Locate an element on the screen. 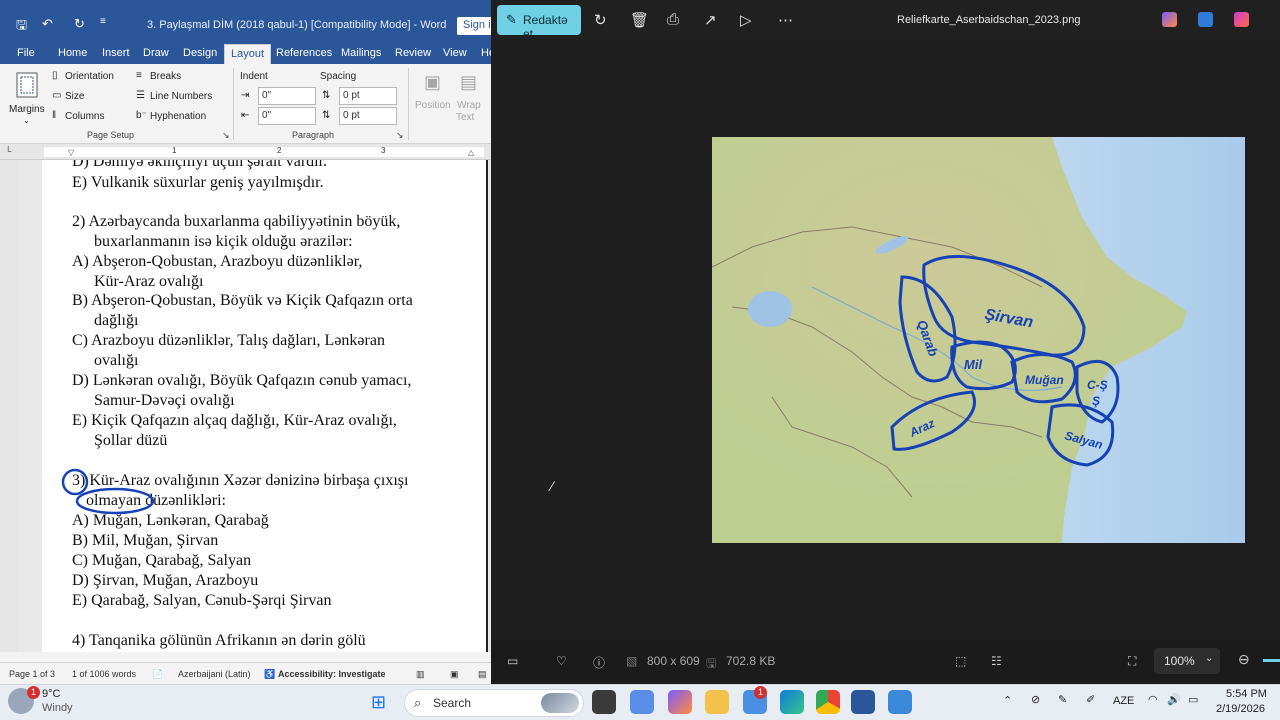 Image resolution: width=1280 pixels, height=720 pixels. zoom-dropdown: 100% ⌄ is located at coordinates (1187, 661).